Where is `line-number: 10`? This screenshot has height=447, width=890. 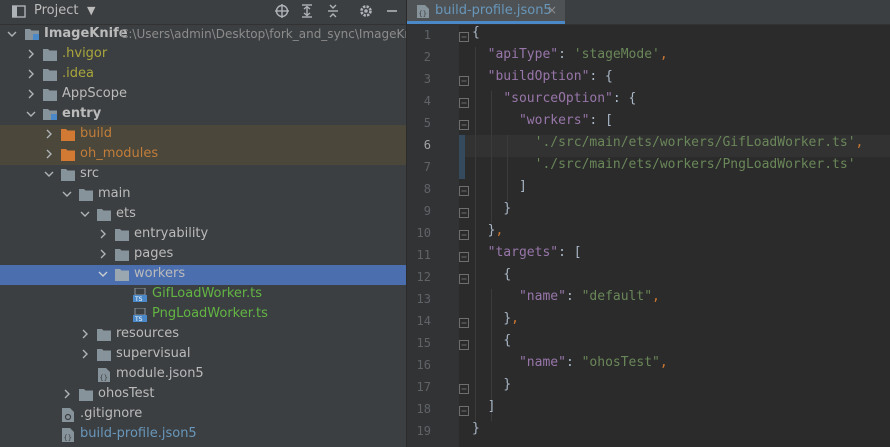 line-number: 10 is located at coordinates (423, 233).